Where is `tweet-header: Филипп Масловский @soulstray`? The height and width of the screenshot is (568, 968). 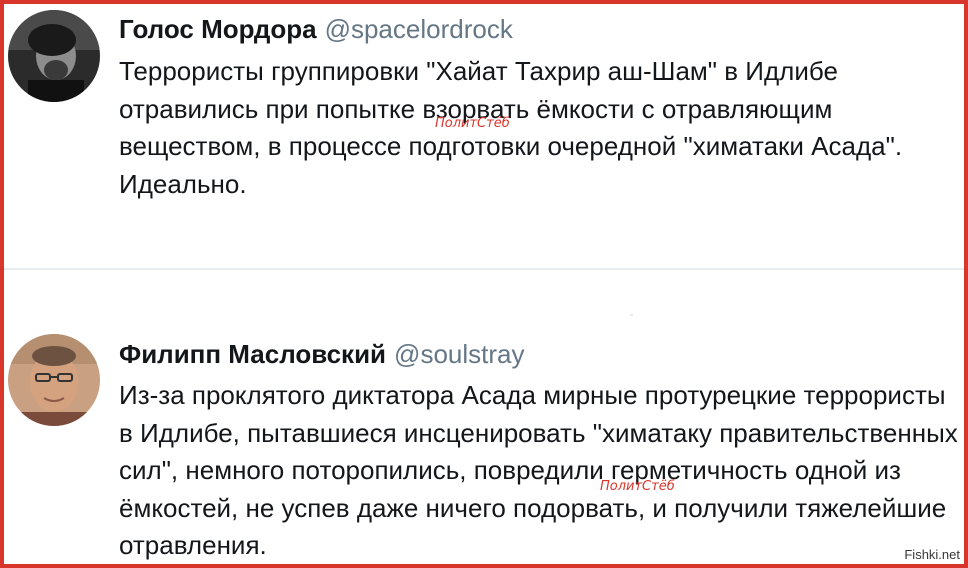
tweet-header: Филипп Масловский @soulstray is located at coordinates (321, 354).